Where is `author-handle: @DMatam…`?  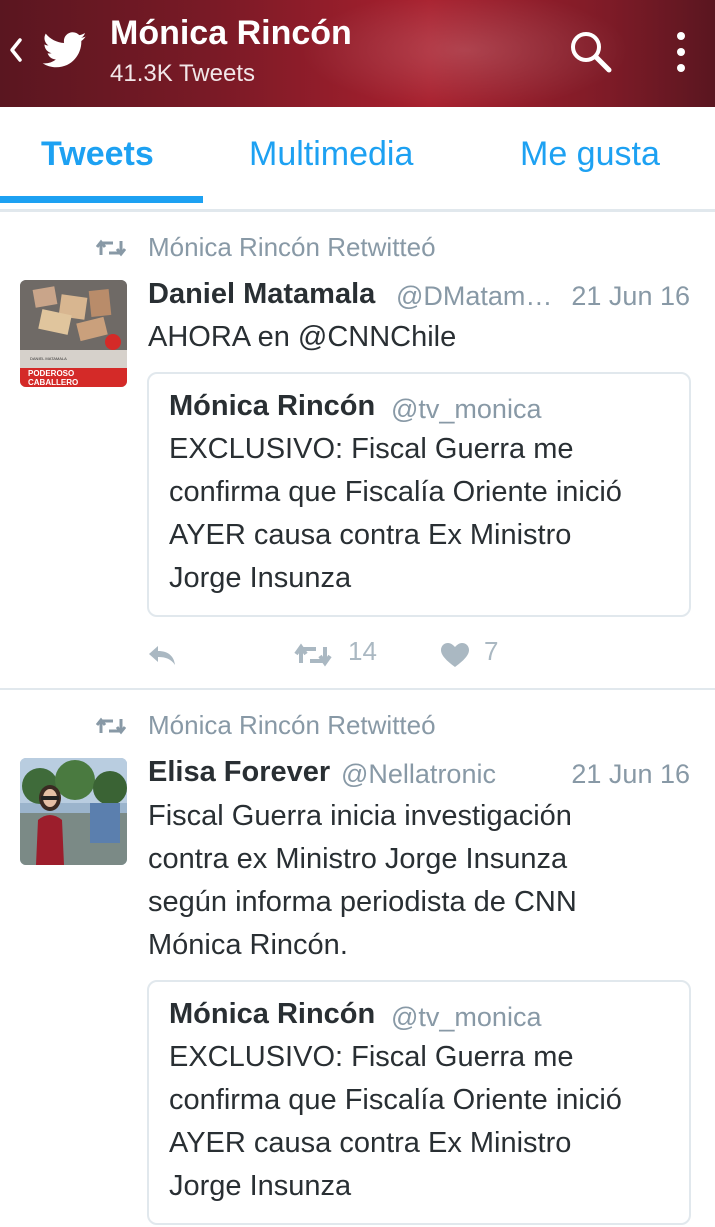
author-handle: @DMatam… is located at coordinates (474, 296).